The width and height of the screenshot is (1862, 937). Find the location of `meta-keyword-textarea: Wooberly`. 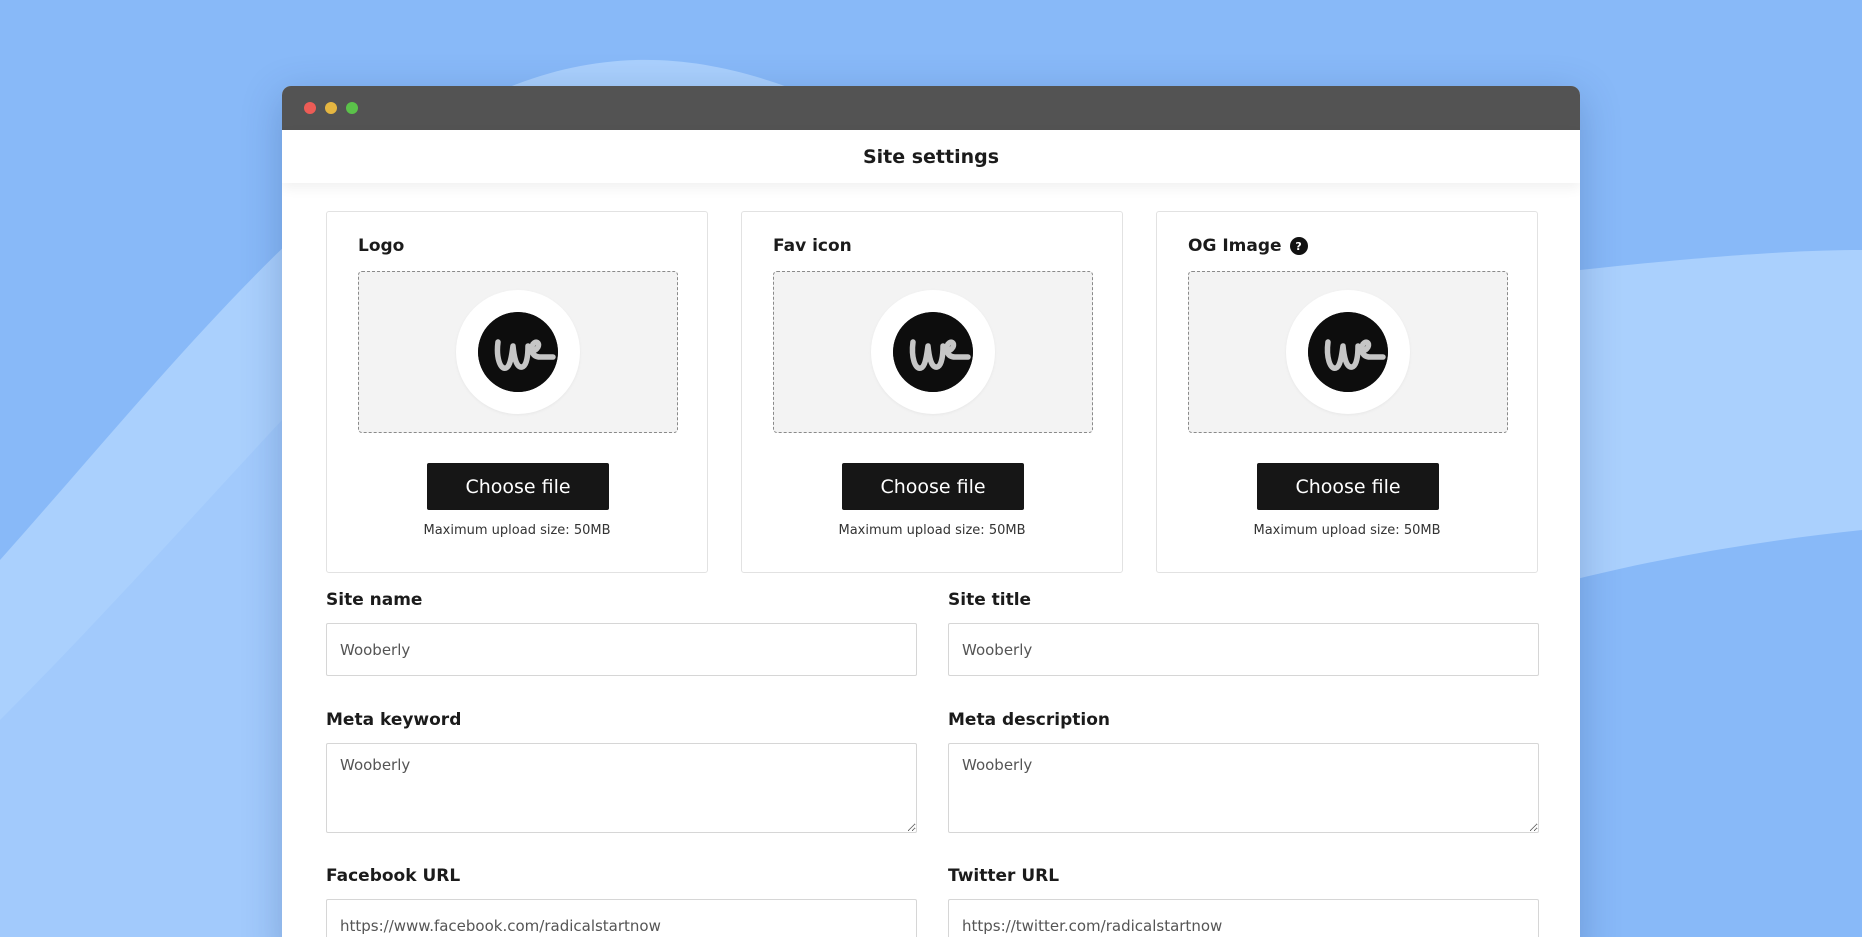

meta-keyword-textarea: Wooberly is located at coordinates (621, 788).